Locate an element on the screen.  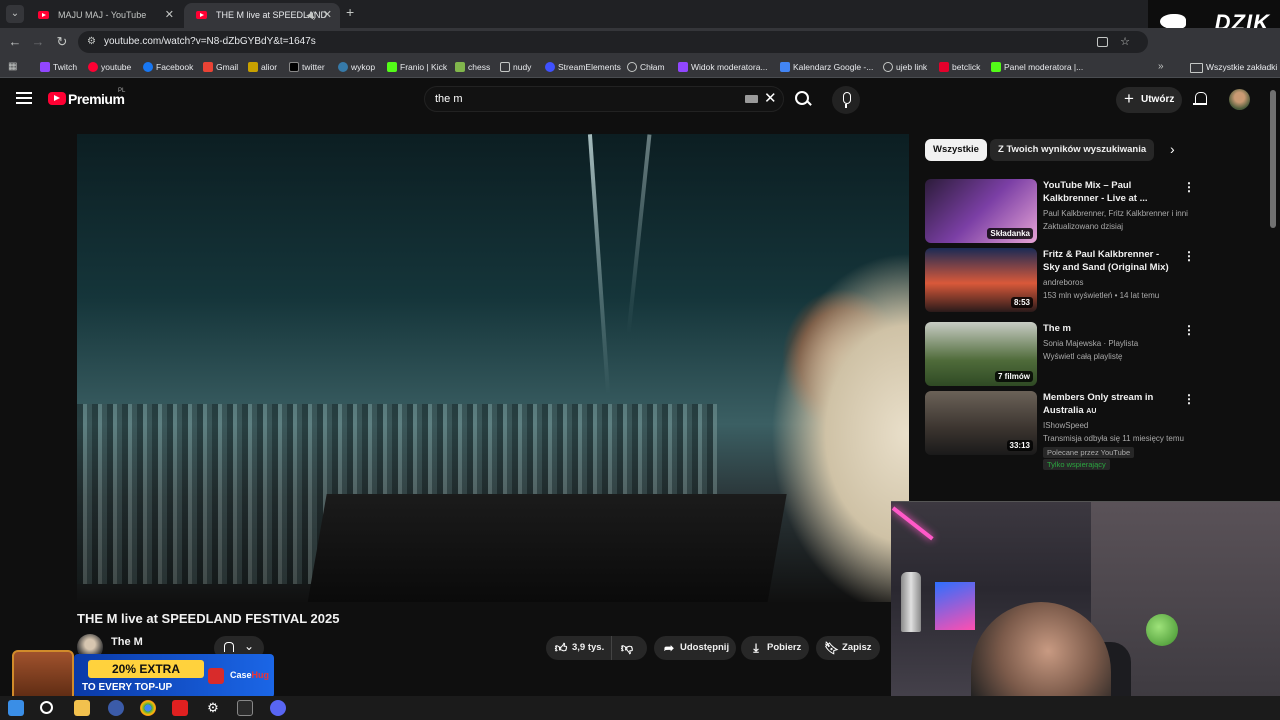
search-input is located at coordinates (585, 99).